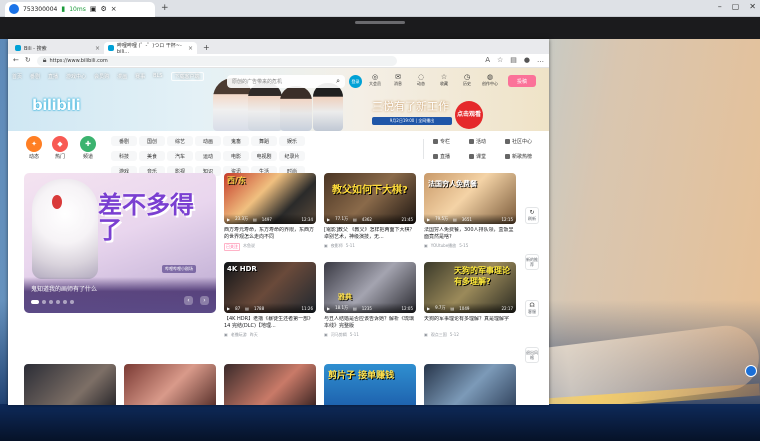 The image size is (760, 441). I want to click on nav-item: BLS, so click(157, 76).